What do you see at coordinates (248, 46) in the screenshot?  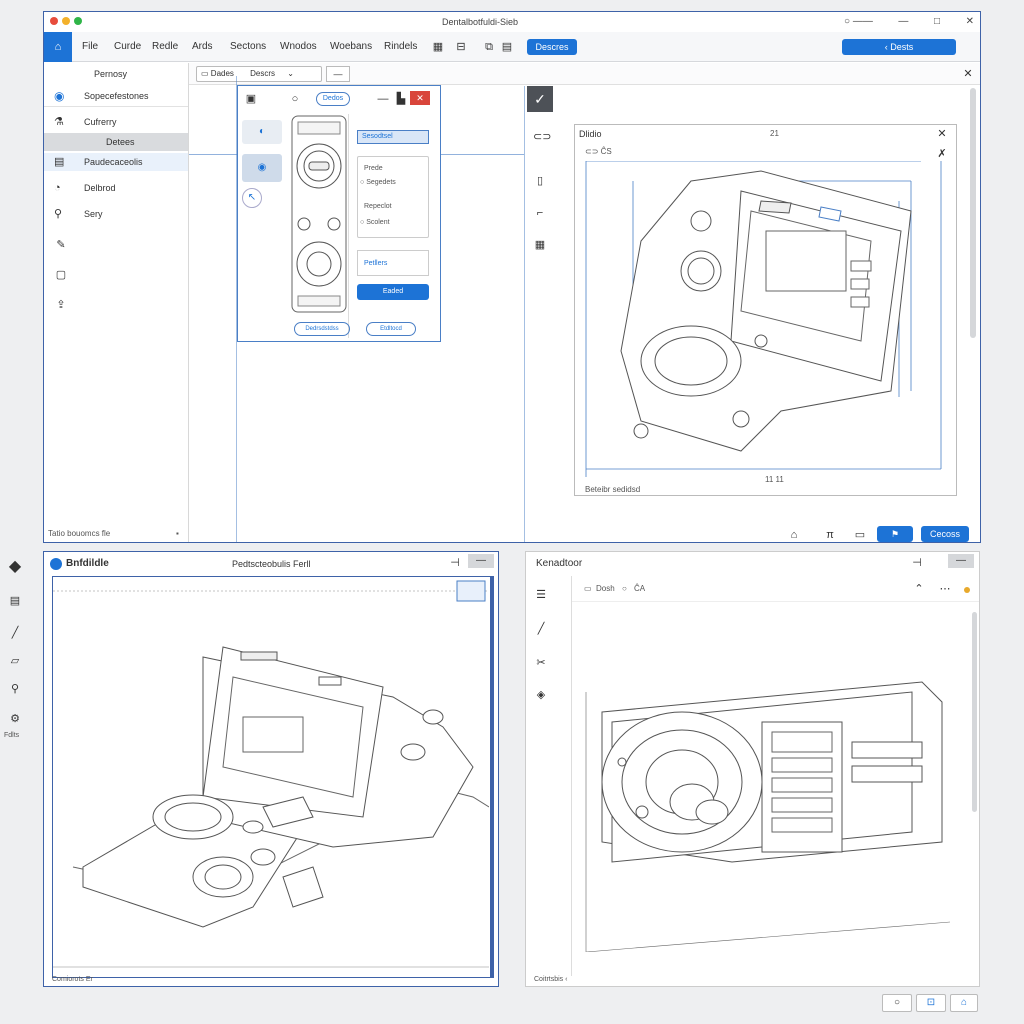 I see `menu-sectons: Sectons` at bounding box center [248, 46].